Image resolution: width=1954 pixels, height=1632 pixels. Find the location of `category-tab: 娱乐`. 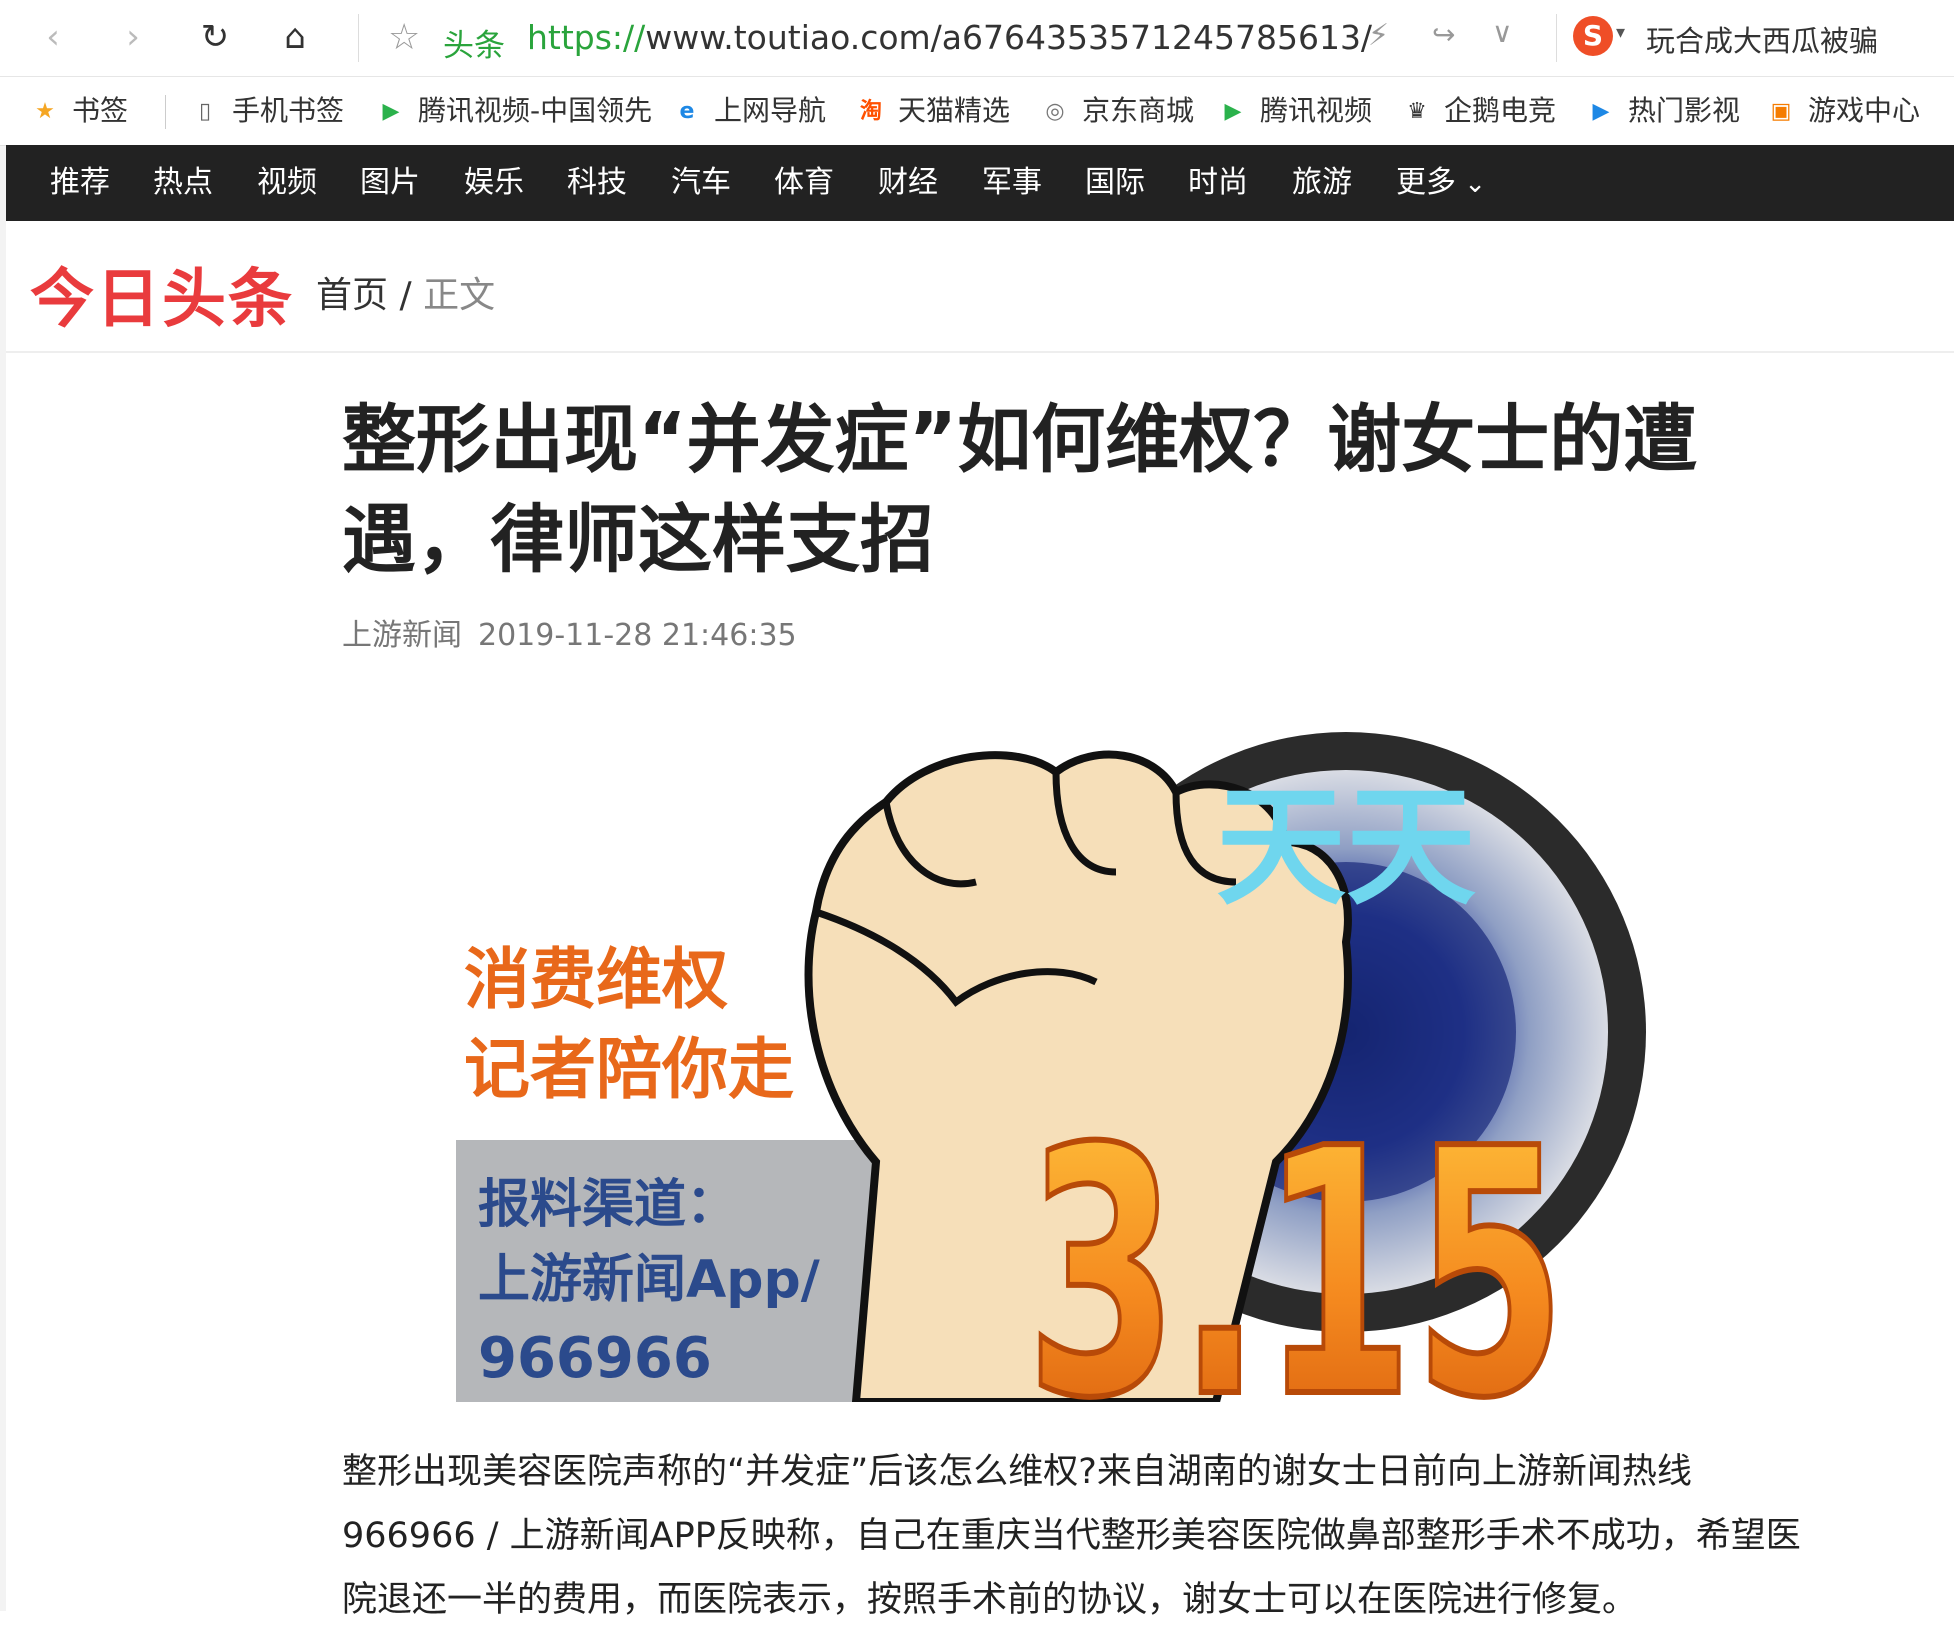

category-tab: 娱乐 is located at coordinates (494, 183).